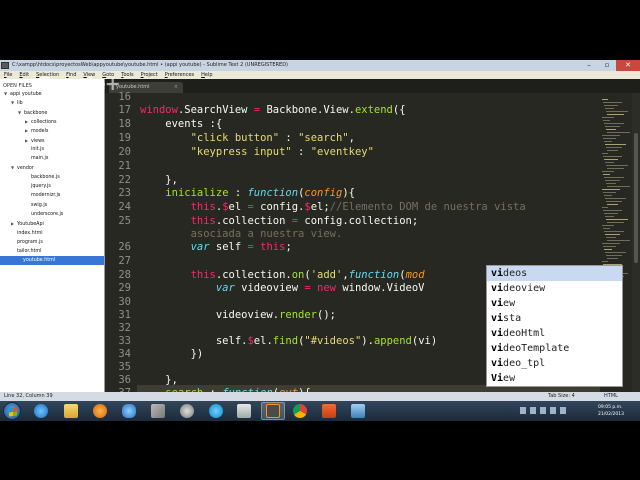 The width and height of the screenshot is (640, 480). What do you see at coordinates (289, 341) in the screenshot?
I see `code-line: self.$el.find("#videos").append(vi)` at bounding box center [289, 341].